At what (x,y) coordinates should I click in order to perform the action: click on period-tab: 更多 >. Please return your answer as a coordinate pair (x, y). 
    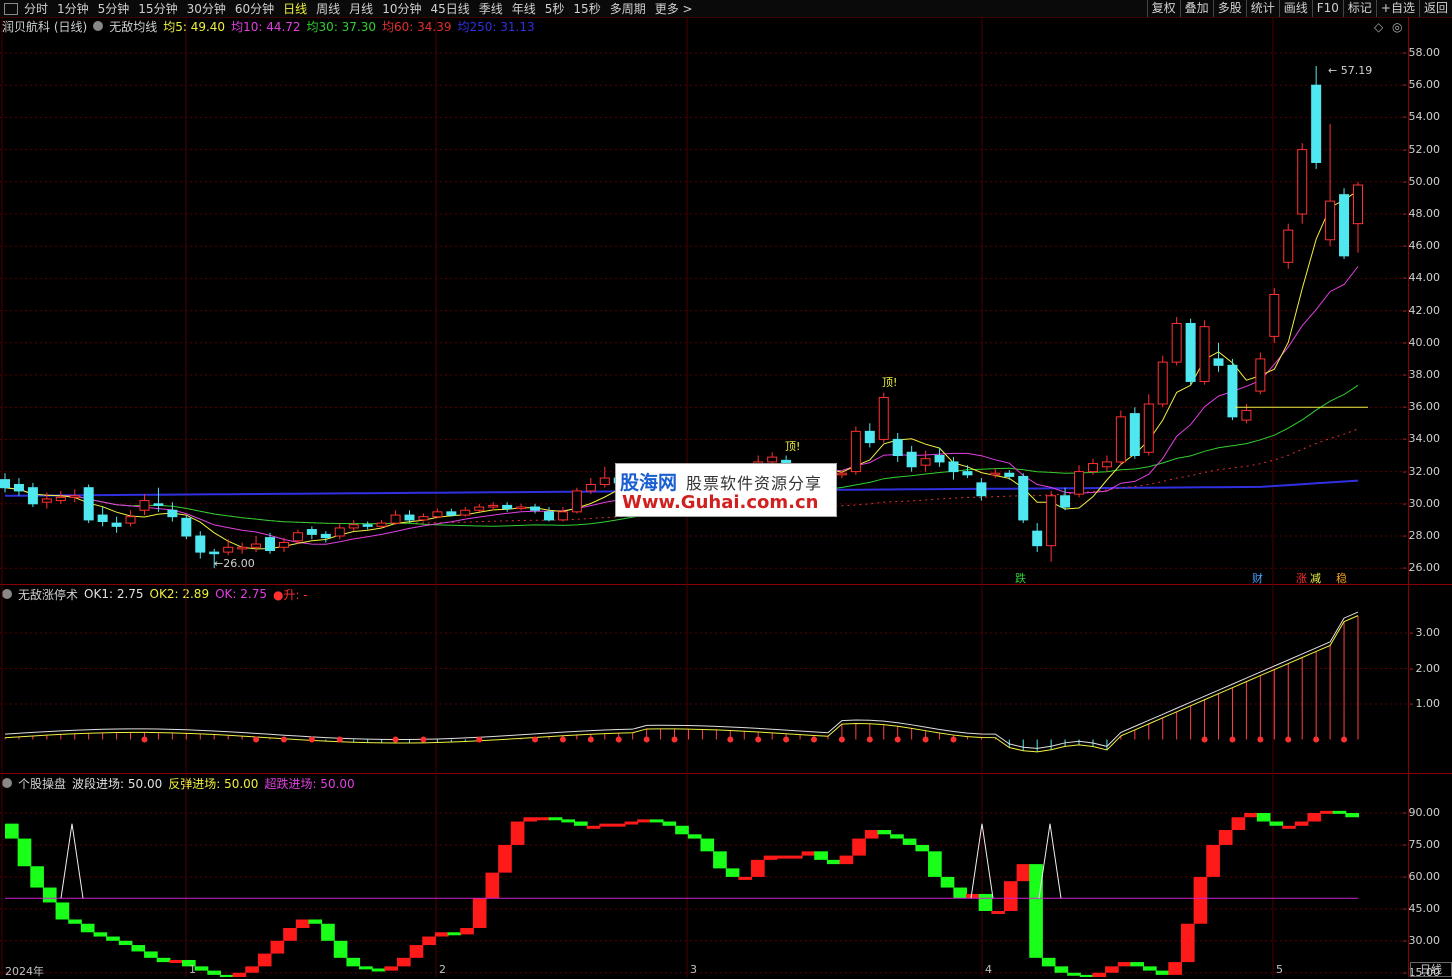
    Looking at the image, I should click on (674, 8).